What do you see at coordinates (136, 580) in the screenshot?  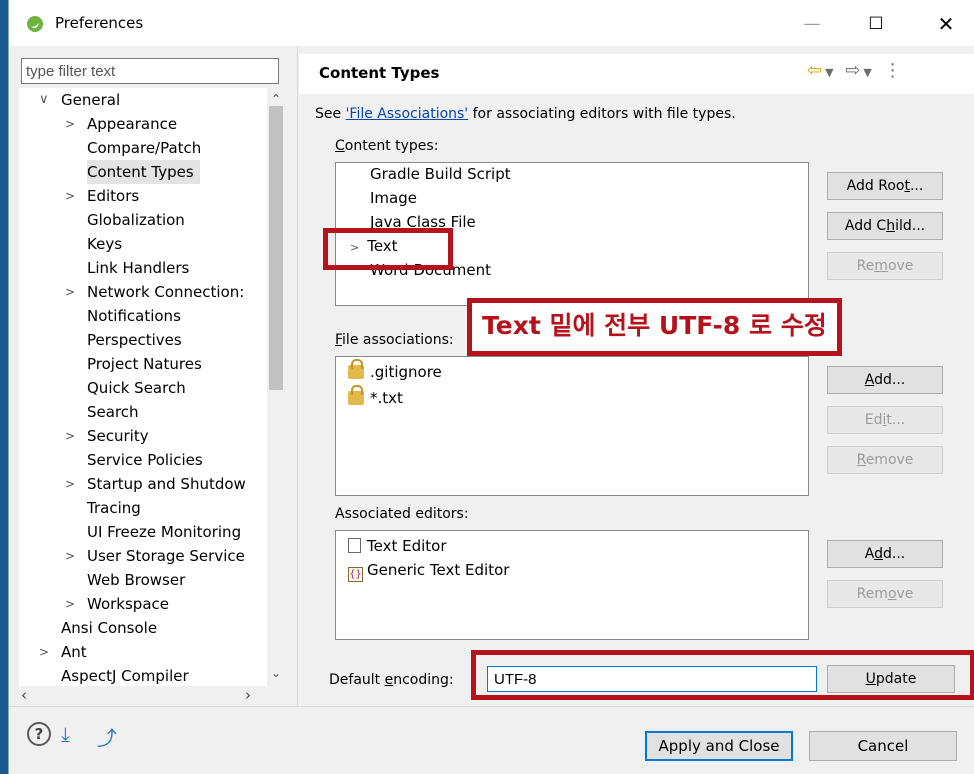 I see `tree-item-web-browser: Web Browser` at bounding box center [136, 580].